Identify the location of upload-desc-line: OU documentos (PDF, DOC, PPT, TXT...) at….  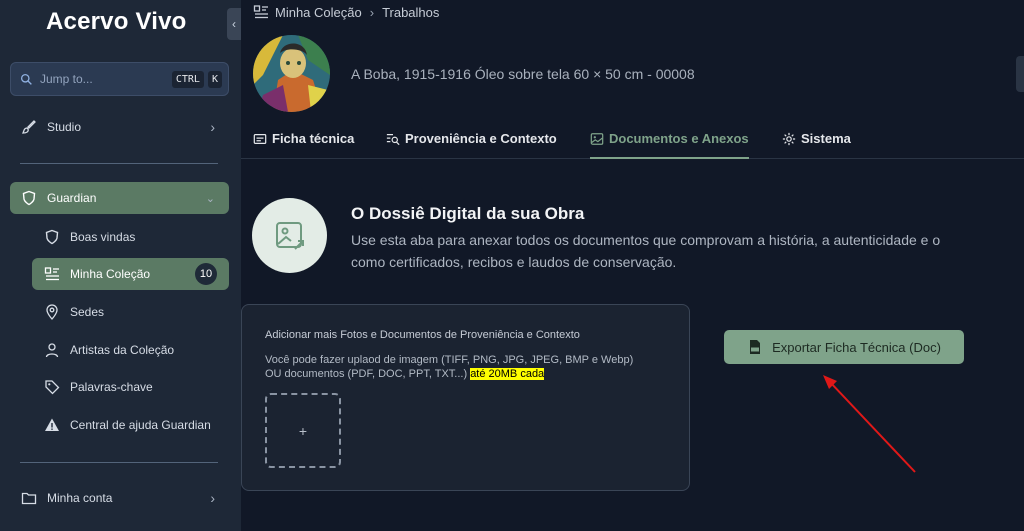
(475, 374).